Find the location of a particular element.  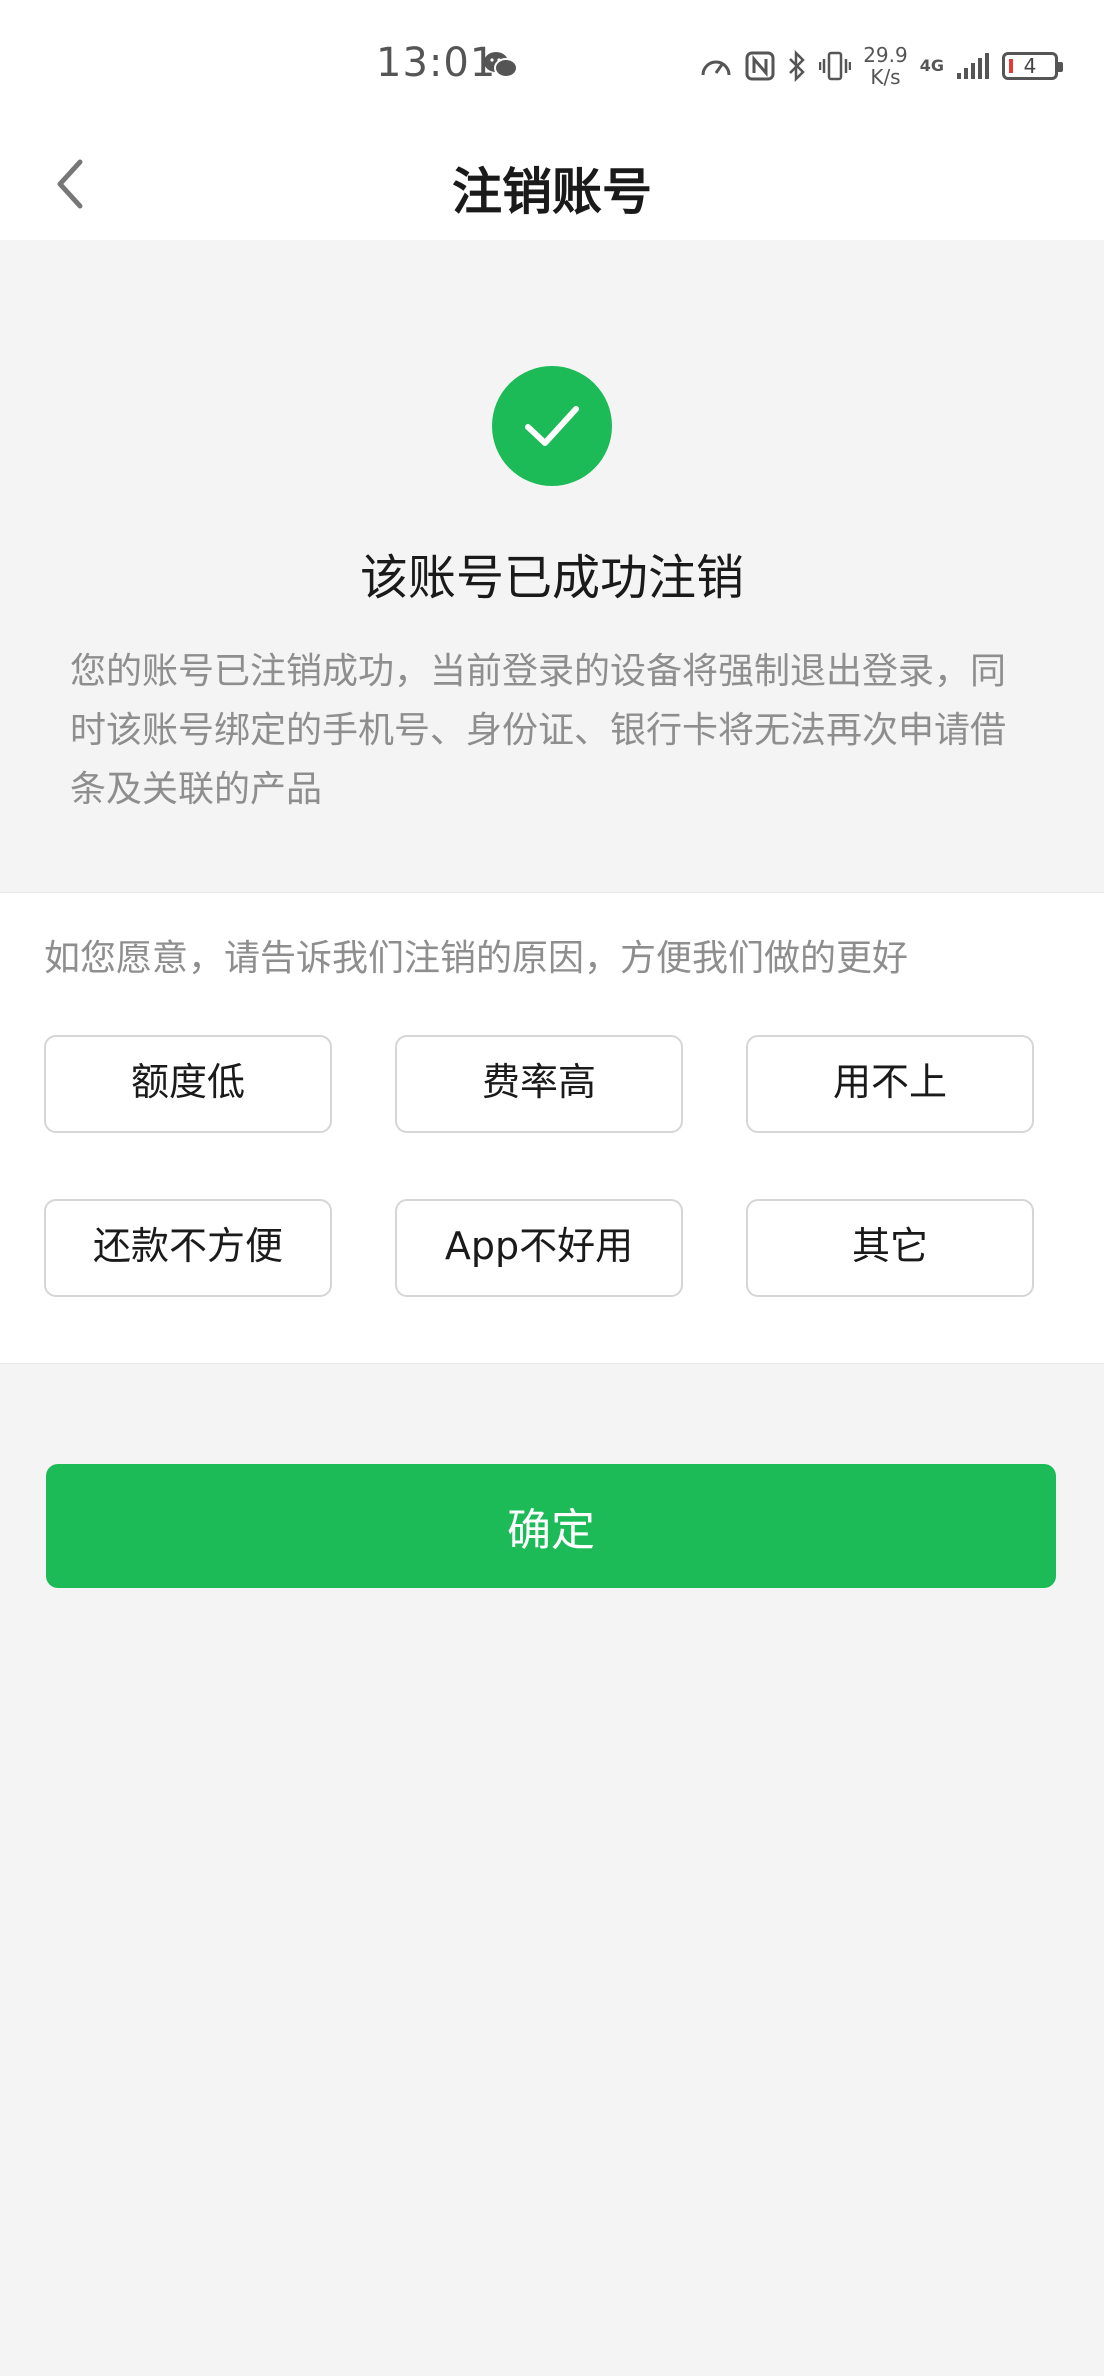

status-time: 13:01 is located at coordinates (436, 63).